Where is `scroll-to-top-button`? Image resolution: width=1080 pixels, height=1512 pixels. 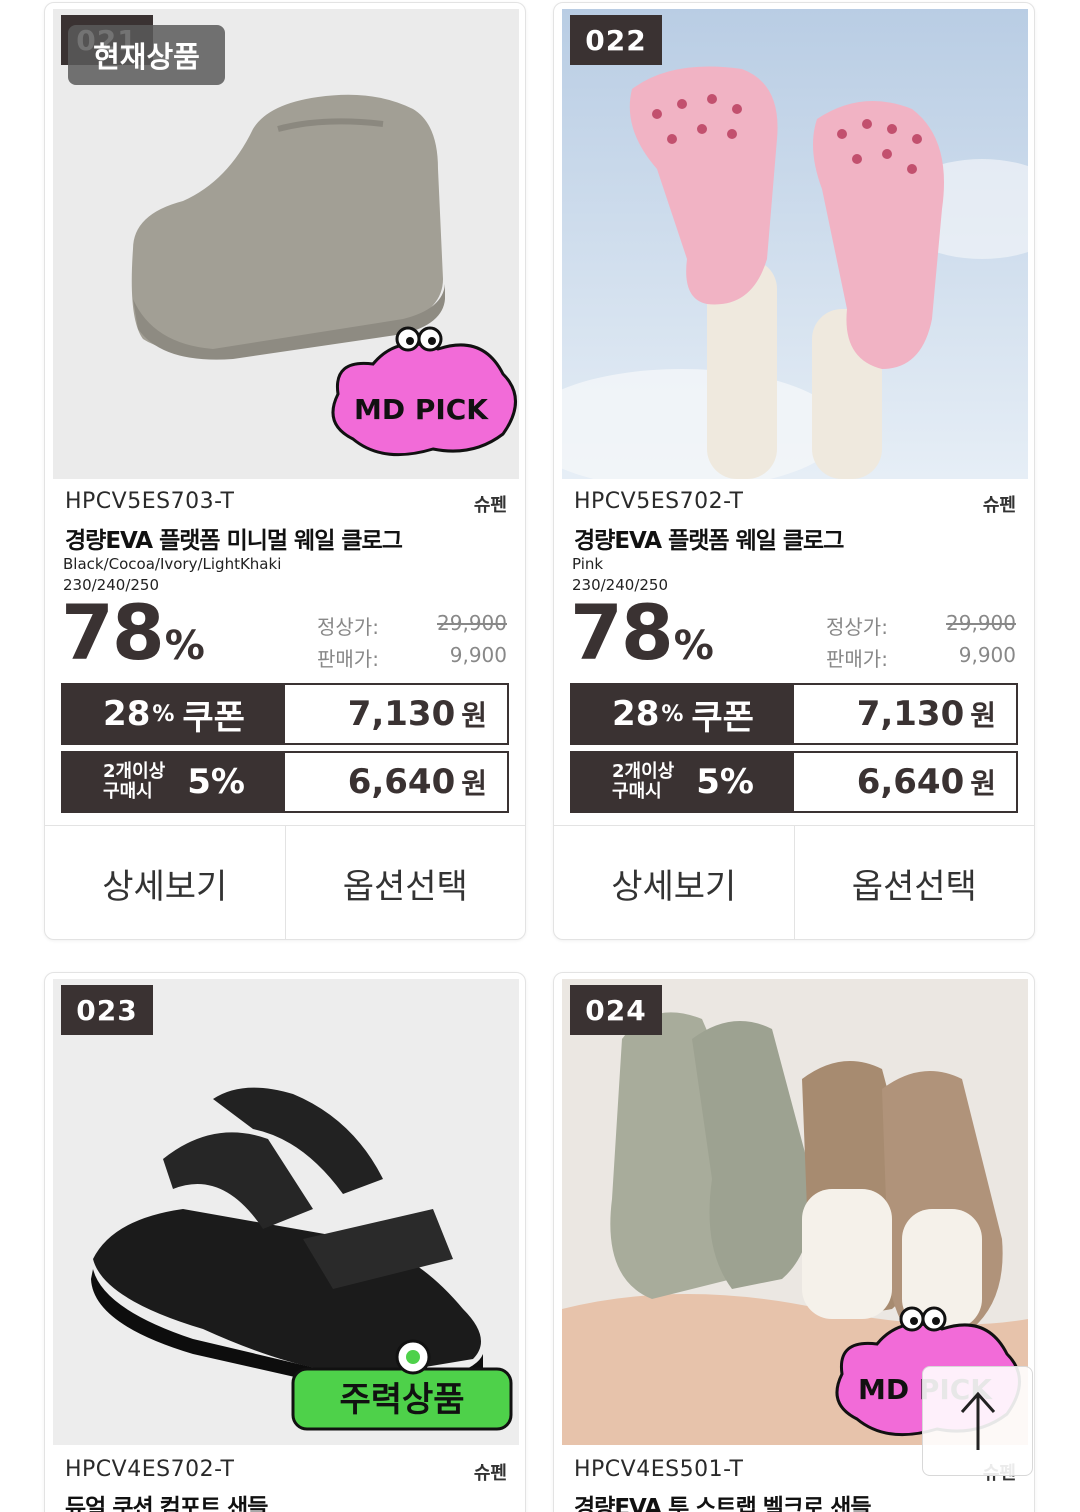 scroll-to-top-button is located at coordinates (977, 1421).